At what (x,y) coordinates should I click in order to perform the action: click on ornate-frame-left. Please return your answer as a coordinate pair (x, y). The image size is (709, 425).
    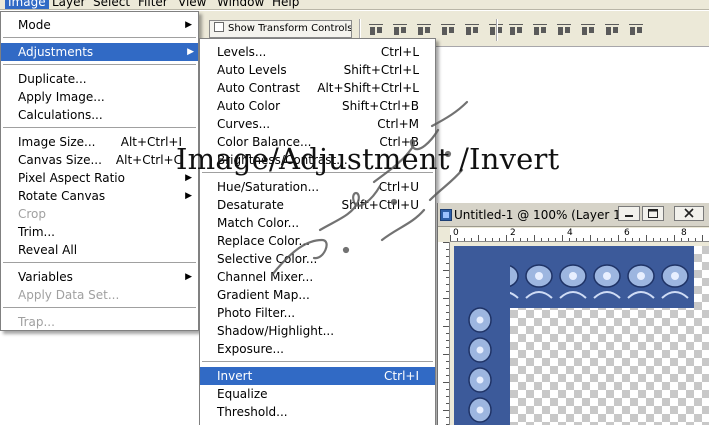
    Looking at the image, I should click on (482, 335).